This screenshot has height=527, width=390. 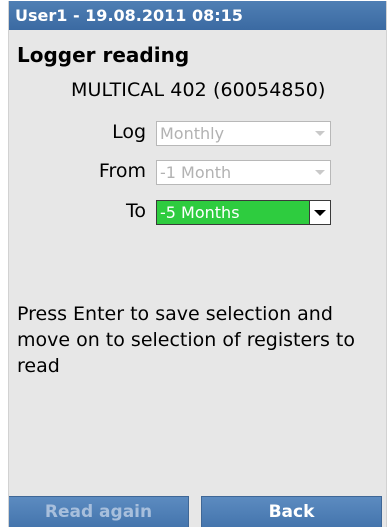 What do you see at coordinates (196, 172) in the screenshot?
I see `from-select-value: -1 Month` at bounding box center [196, 172].